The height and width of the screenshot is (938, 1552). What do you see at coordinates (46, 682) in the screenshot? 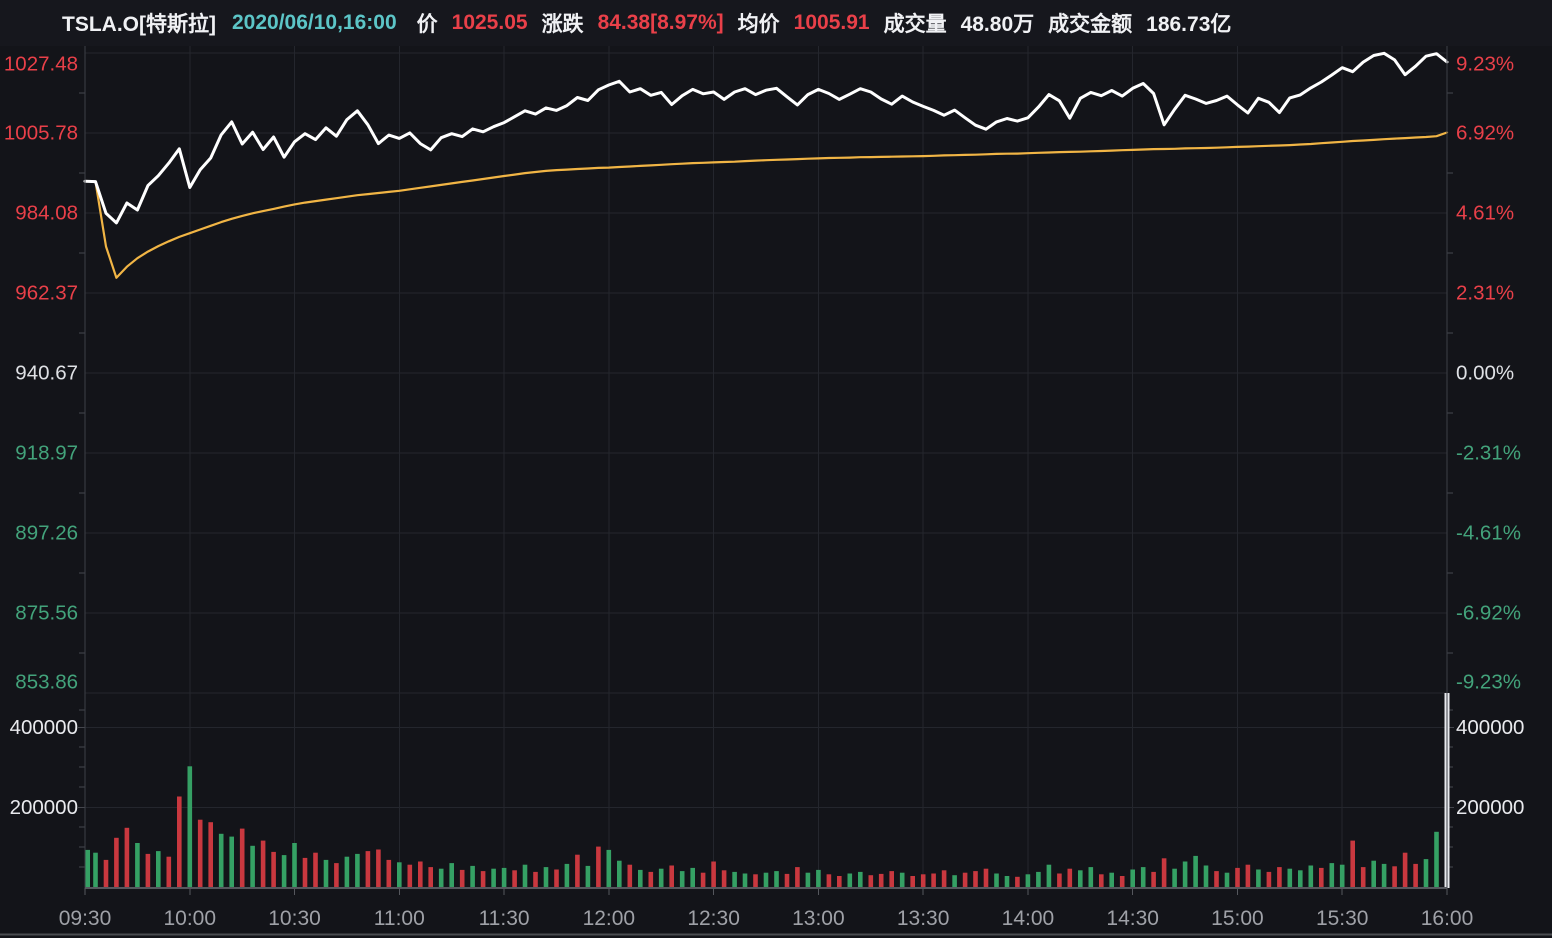
I see `svg-text: 853.86` at bounding box center [46, 682].